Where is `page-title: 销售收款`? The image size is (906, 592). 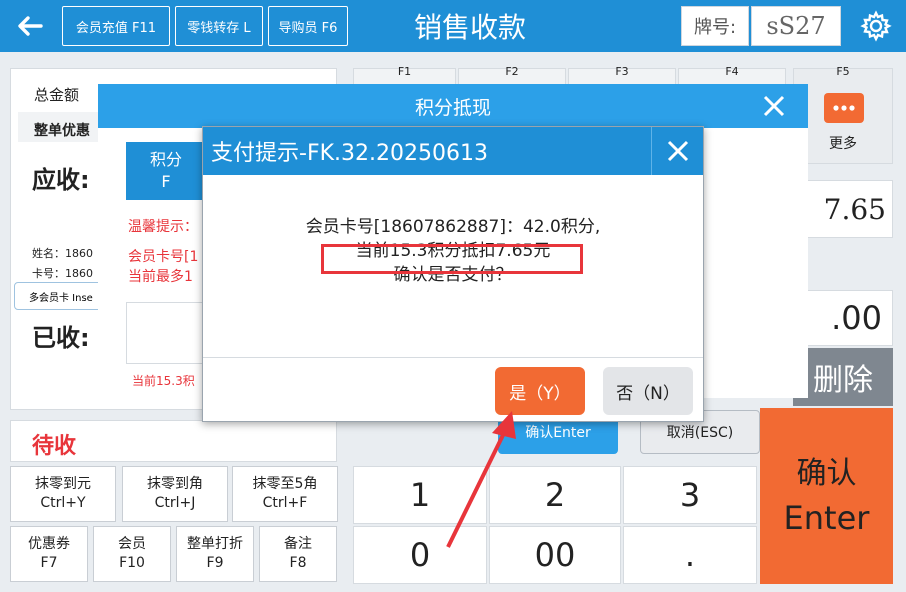 page-title: 销售收款 is located at coordinates (469, 27).